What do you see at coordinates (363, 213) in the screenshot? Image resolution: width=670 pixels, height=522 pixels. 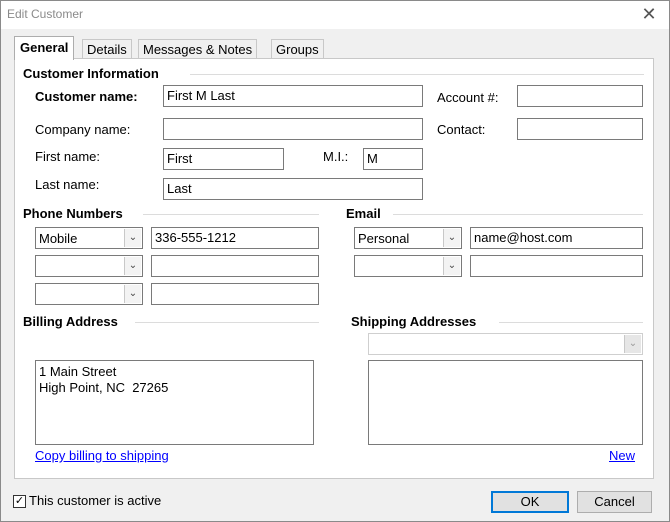 I see `email-heading: Email` at bounding box center [363, 213].